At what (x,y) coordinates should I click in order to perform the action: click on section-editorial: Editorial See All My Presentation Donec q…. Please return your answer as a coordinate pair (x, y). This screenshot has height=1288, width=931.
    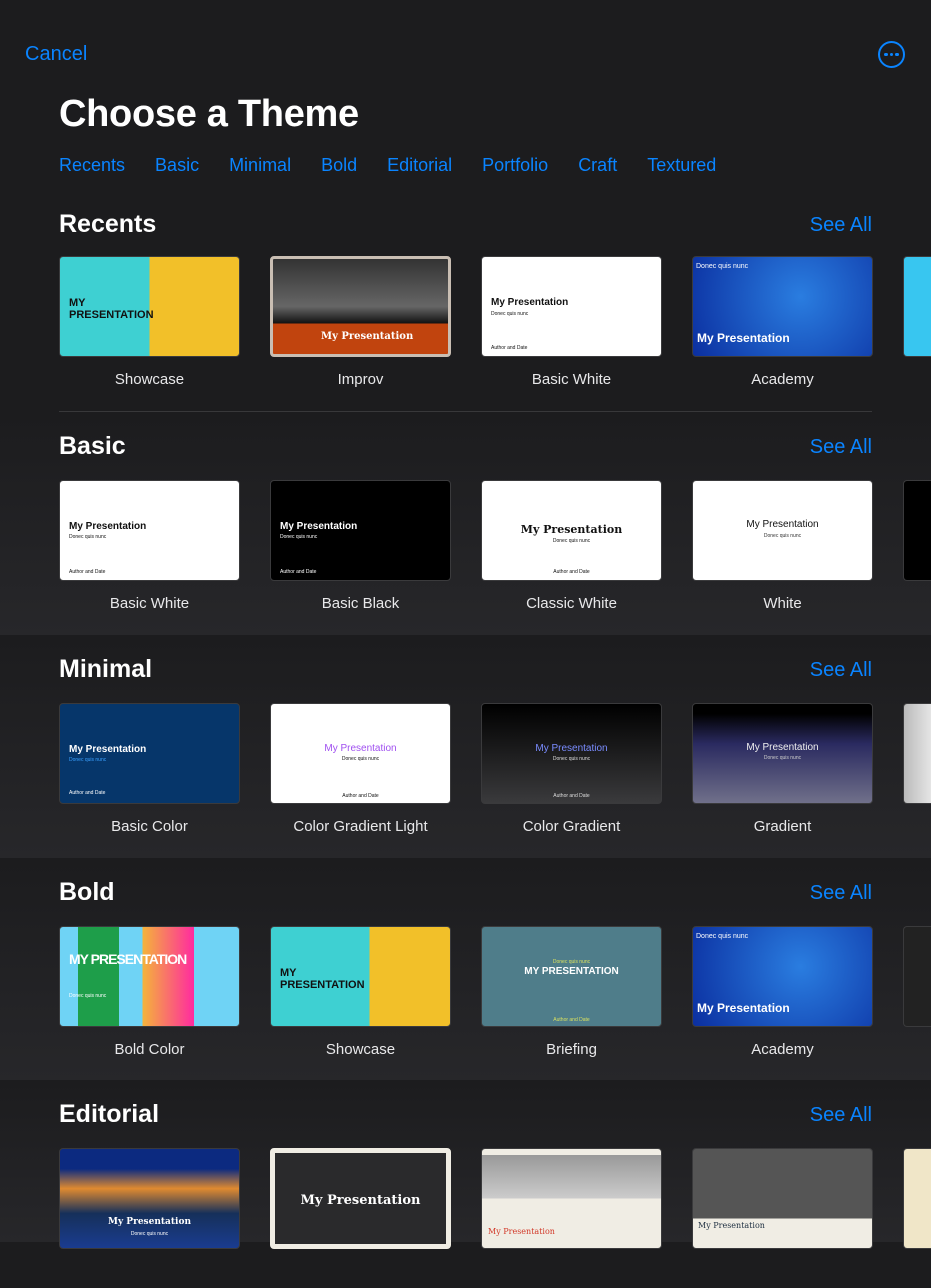
    Looking at the image, I should click on (465, 1164).